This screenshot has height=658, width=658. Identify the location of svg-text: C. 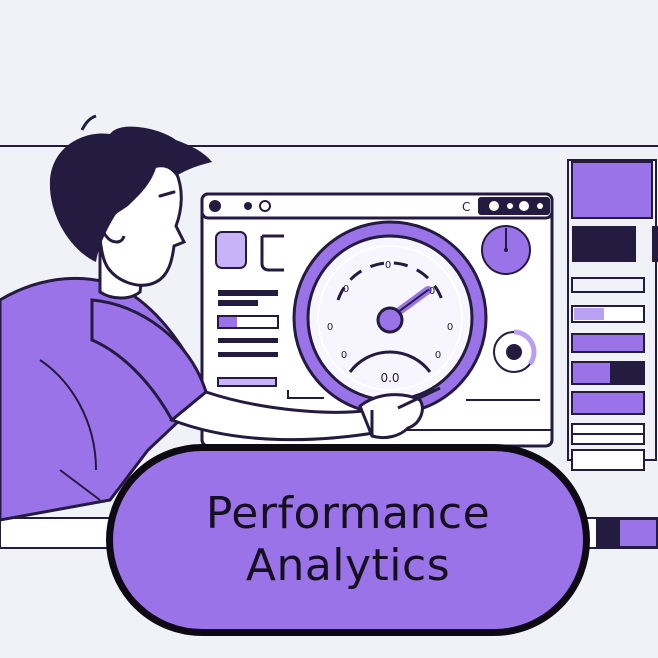
(466, 207).